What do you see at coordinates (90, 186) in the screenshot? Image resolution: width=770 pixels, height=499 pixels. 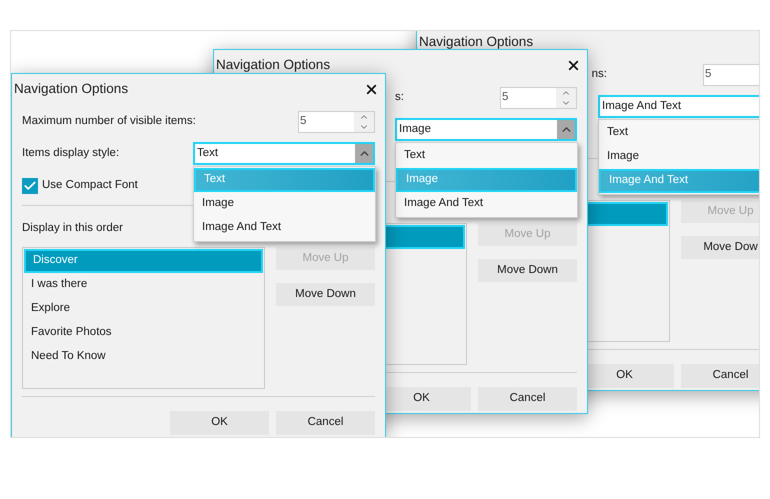 I see `checkbox-label: Use Compact Font` at bounding box center [90, 186].